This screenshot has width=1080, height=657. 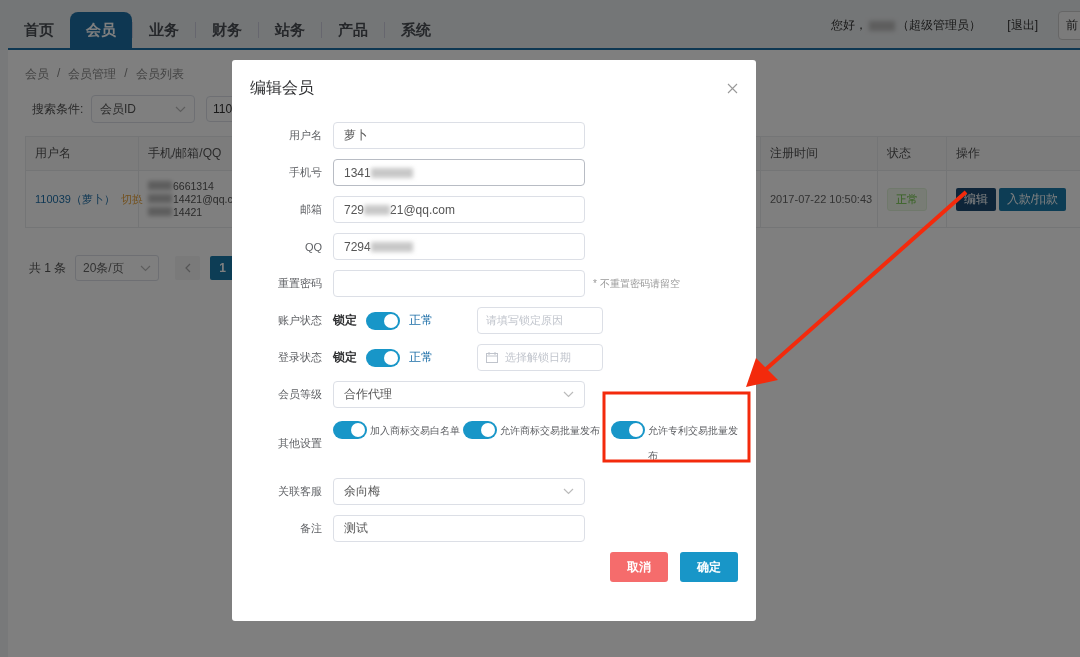 What do you see at coordinates (290, 30) in the screenshot?
I see `nav-tab: 站务` at bounding box center [290, 30].